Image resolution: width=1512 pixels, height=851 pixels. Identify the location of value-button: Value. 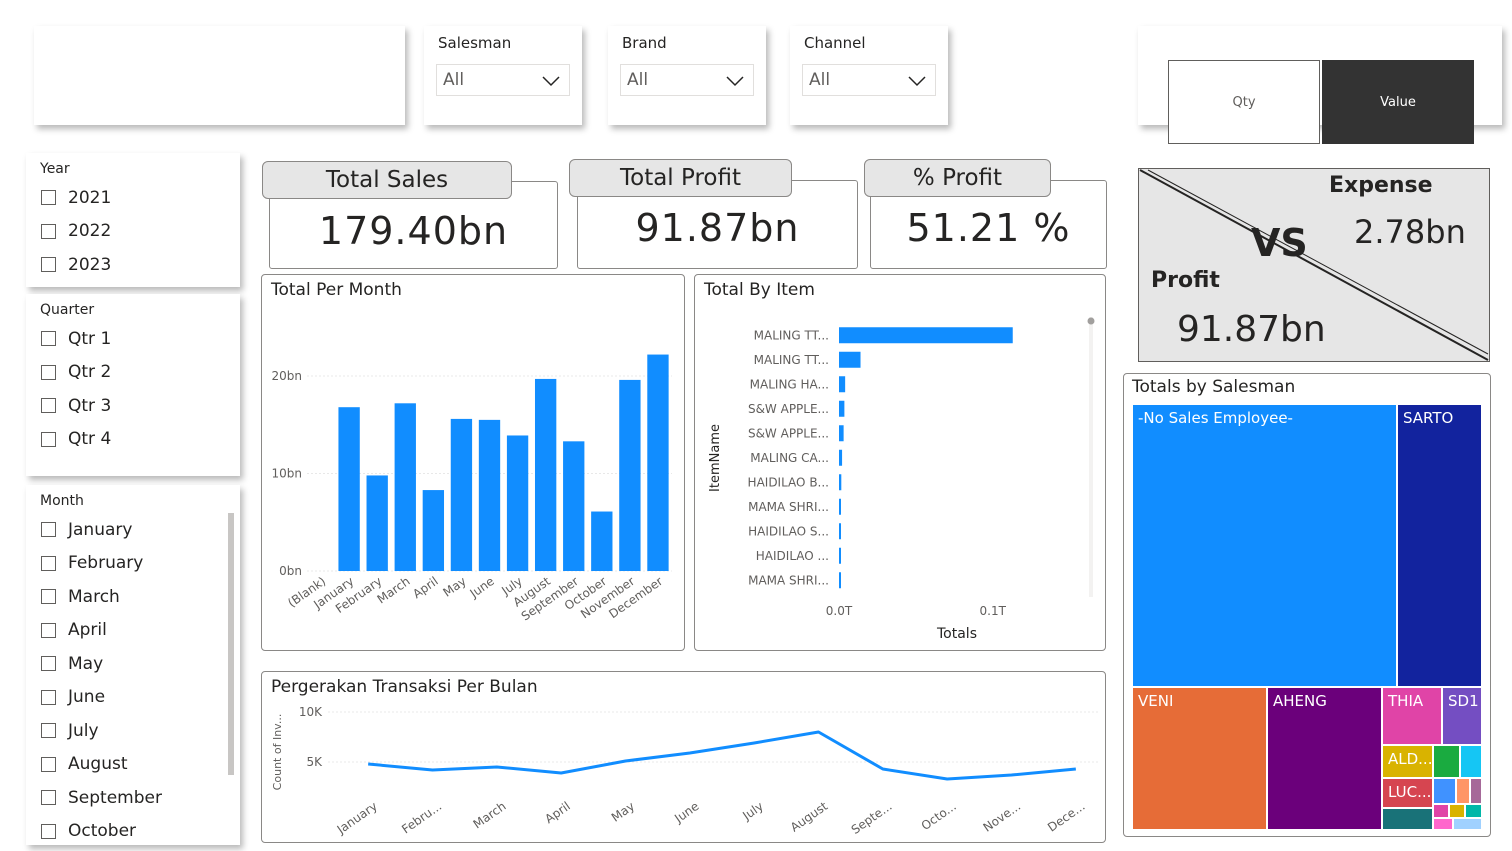
(1398, 102).